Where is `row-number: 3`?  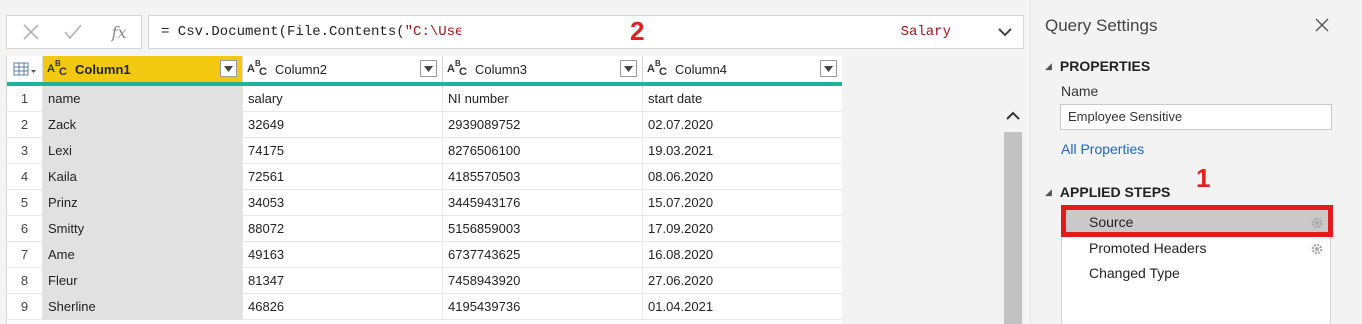
row-number: 3 is located at coordinates (25, 151).